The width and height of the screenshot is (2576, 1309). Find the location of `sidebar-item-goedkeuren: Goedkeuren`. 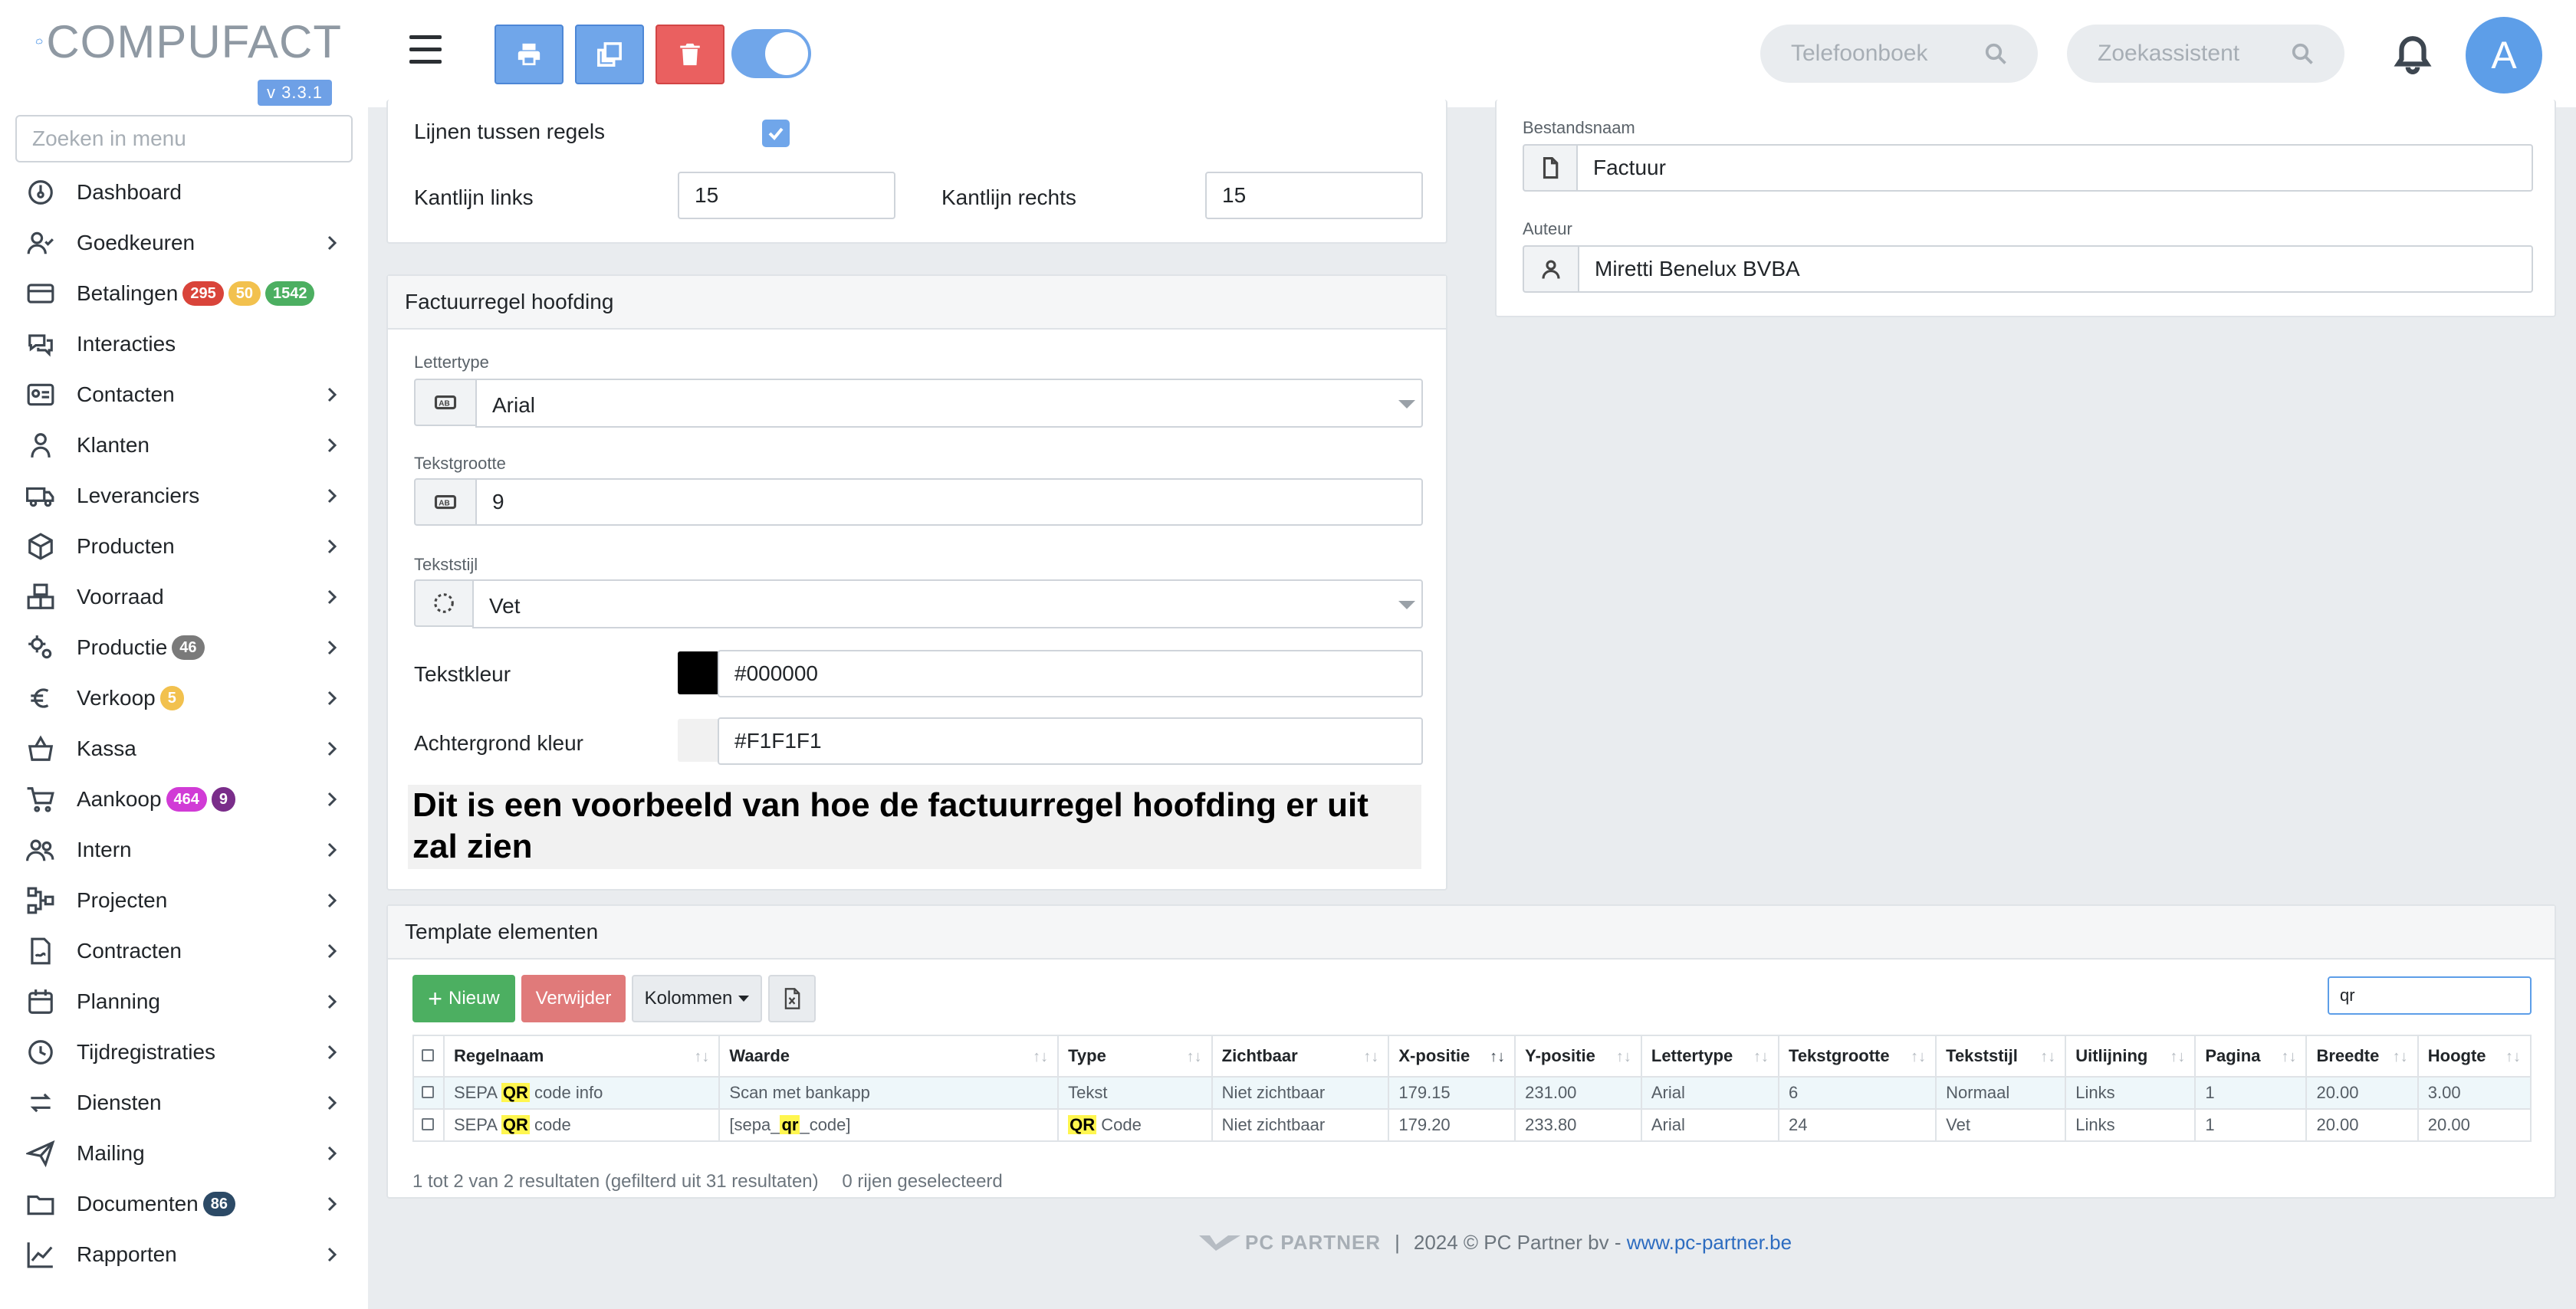

sidebar-item-goedkeuren: Goedkeuren is located at coordinates (184, 243).